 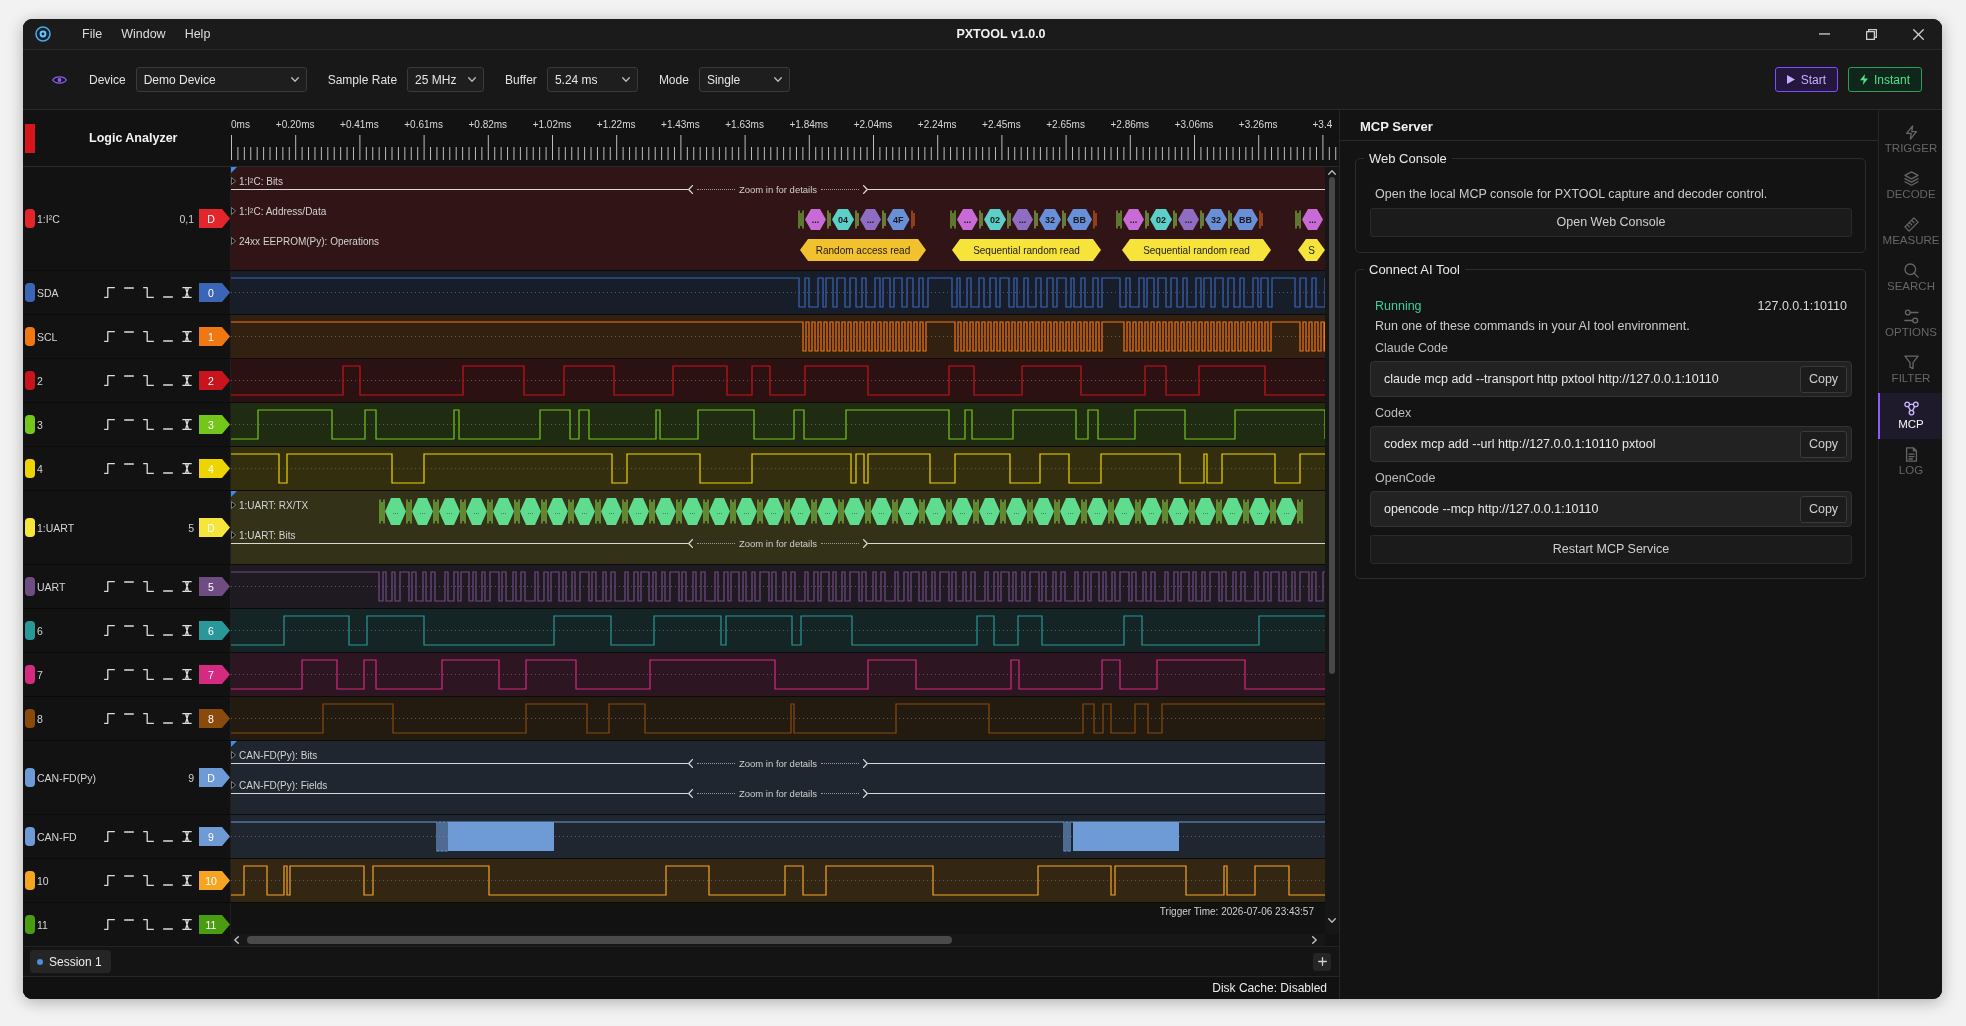 What do you see at coordinates (66, 777) in the screenshot?
I see `channel-name: CAN-FD(Py)` at bounding box center [66, 777].